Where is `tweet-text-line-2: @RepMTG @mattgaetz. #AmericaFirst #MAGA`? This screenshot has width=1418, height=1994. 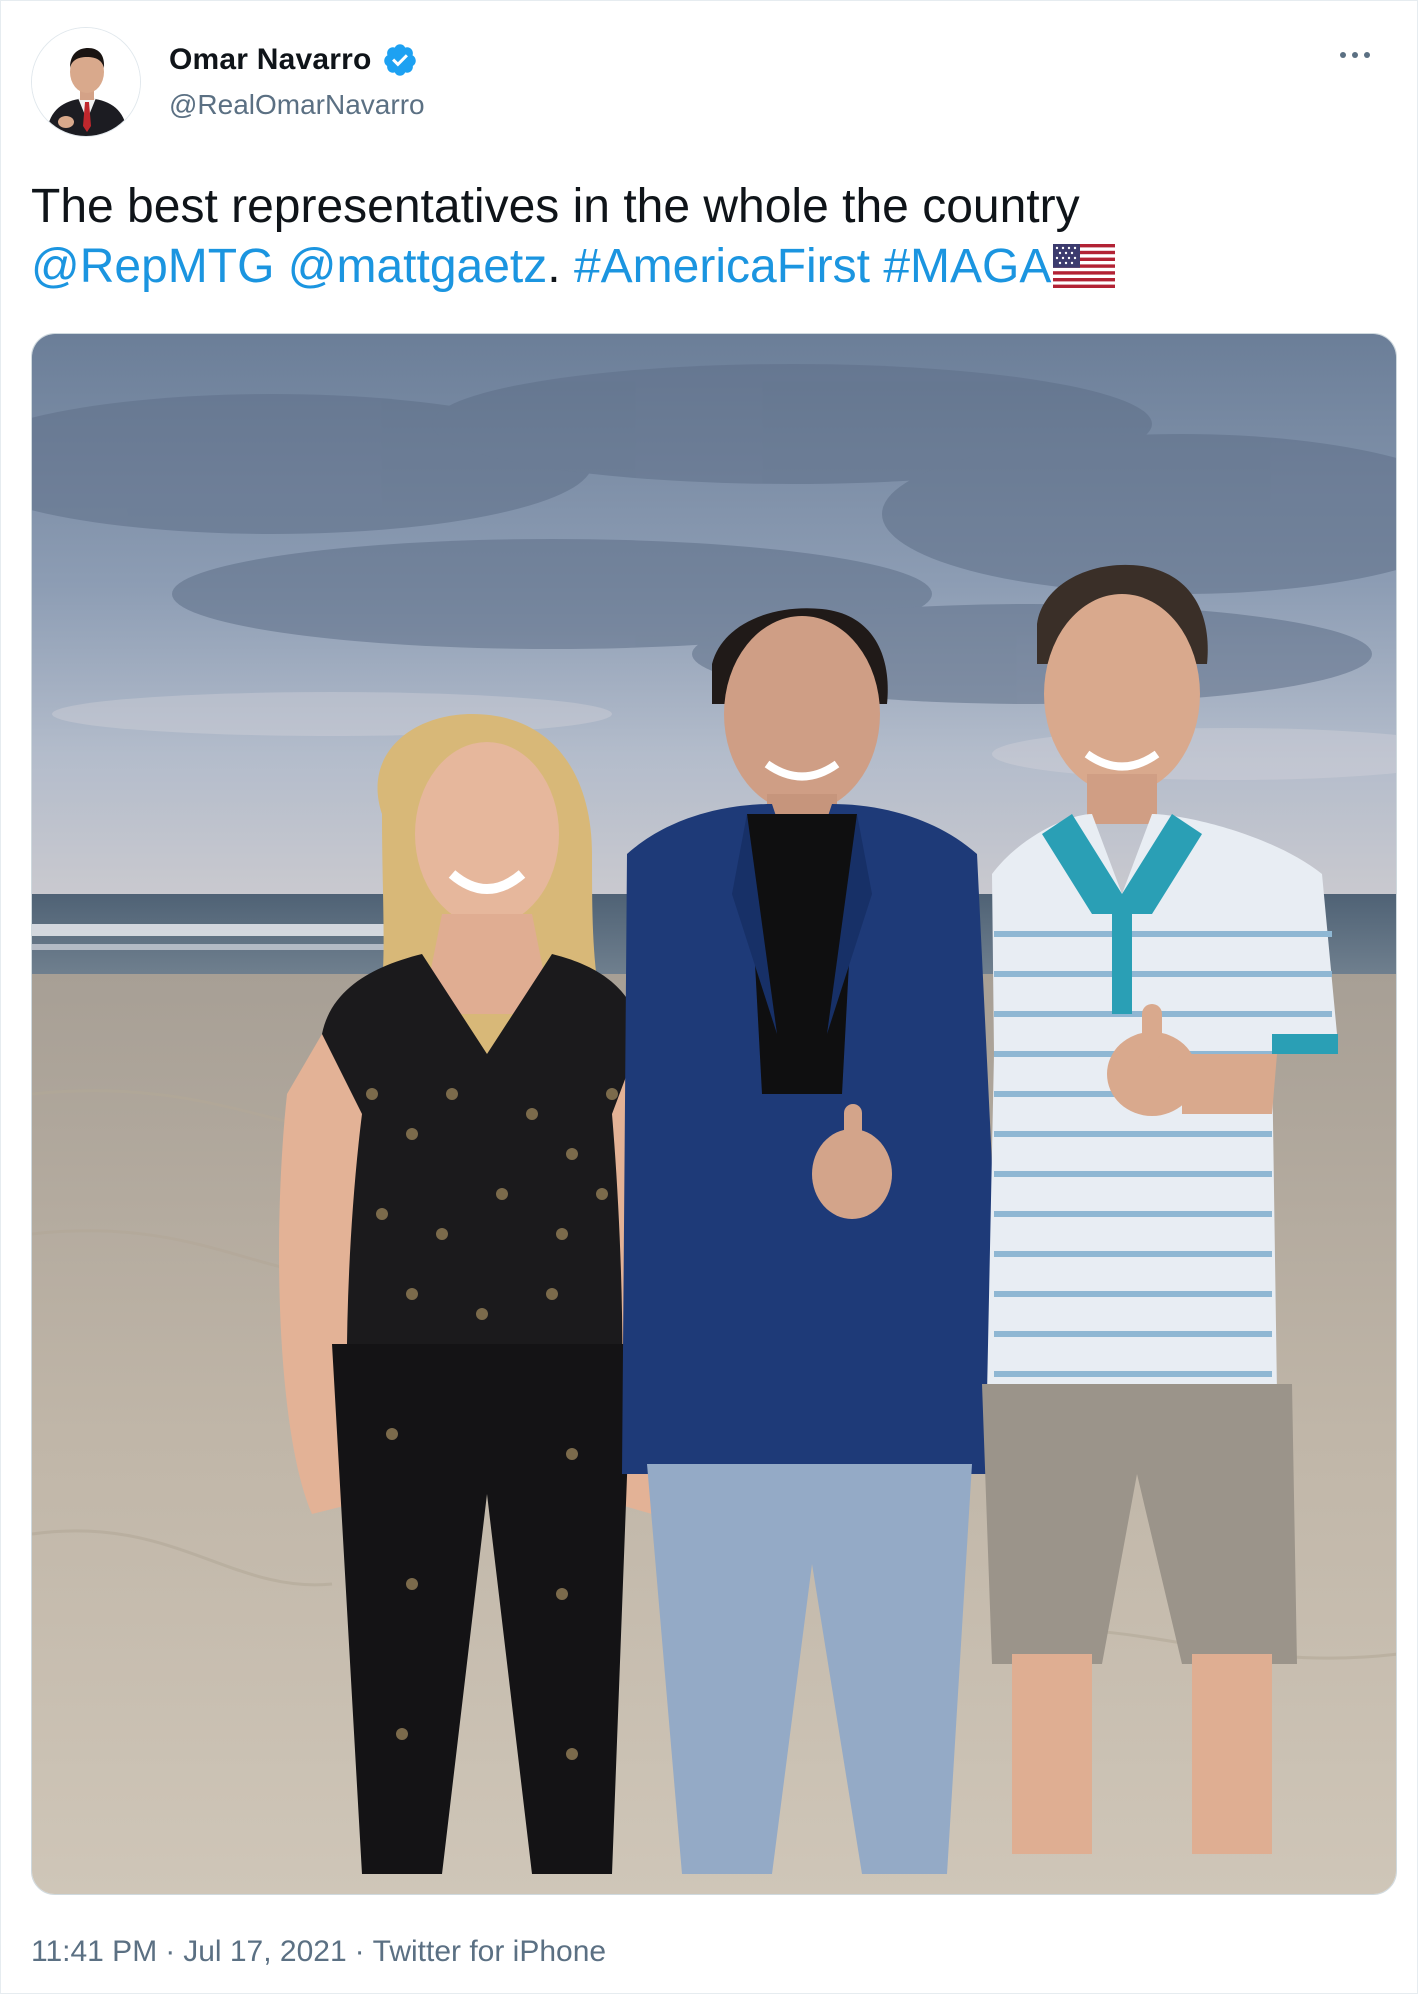 tweet-text-line-2: @RepMTG @mattgaetz. #AmericaFirst #MAGA is located at coordinates (711, 267).